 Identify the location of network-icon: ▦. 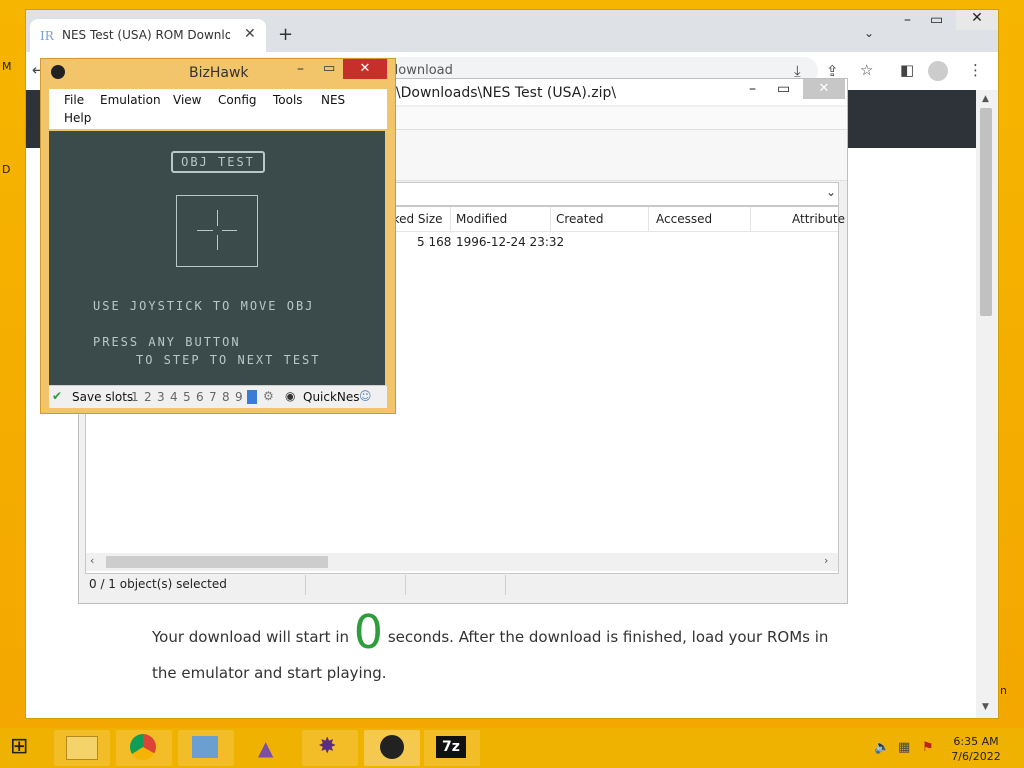
(904, 747).